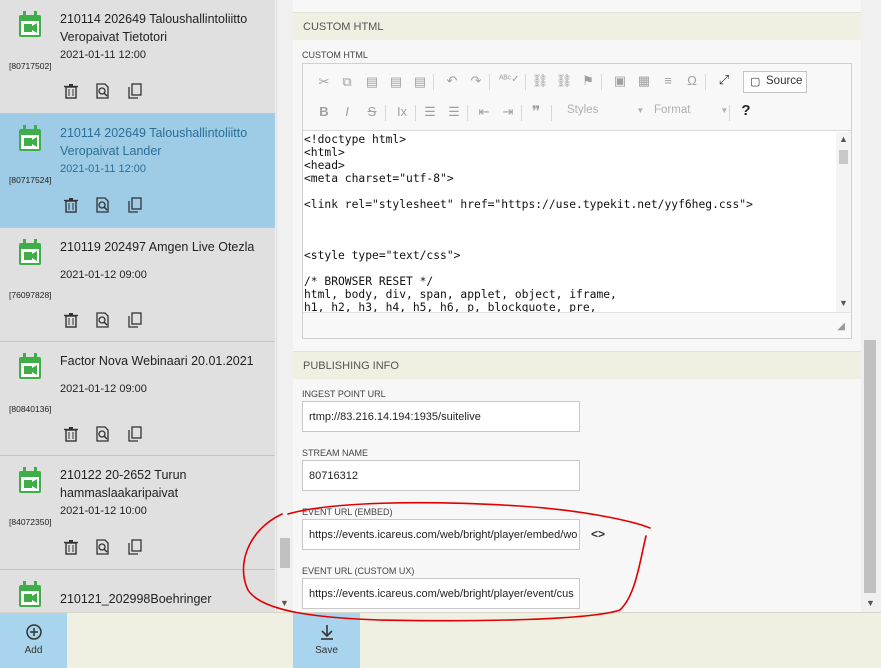 The image size is (881, 668). What do you see at coordinates (724, 80) in the screenshot?
I see `maximize-icon: ⤢` at bounding box center [724, 80].